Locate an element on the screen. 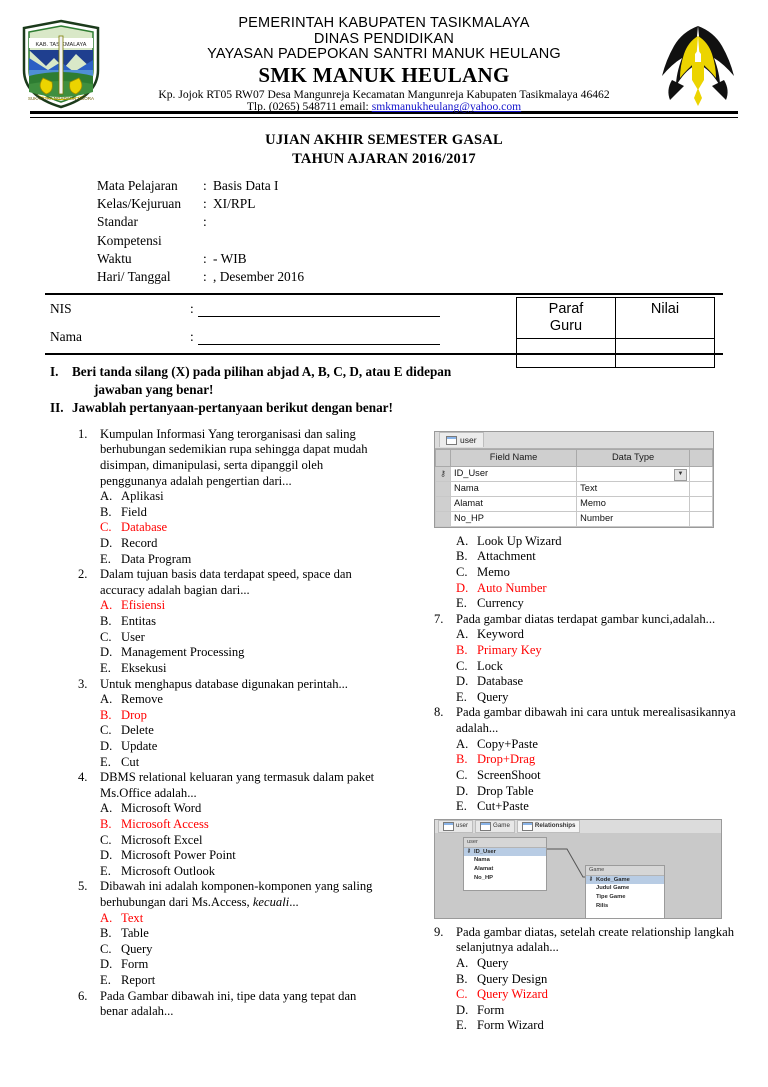  option-e: E. Form Wizard is located at coordinates (600, 1026).